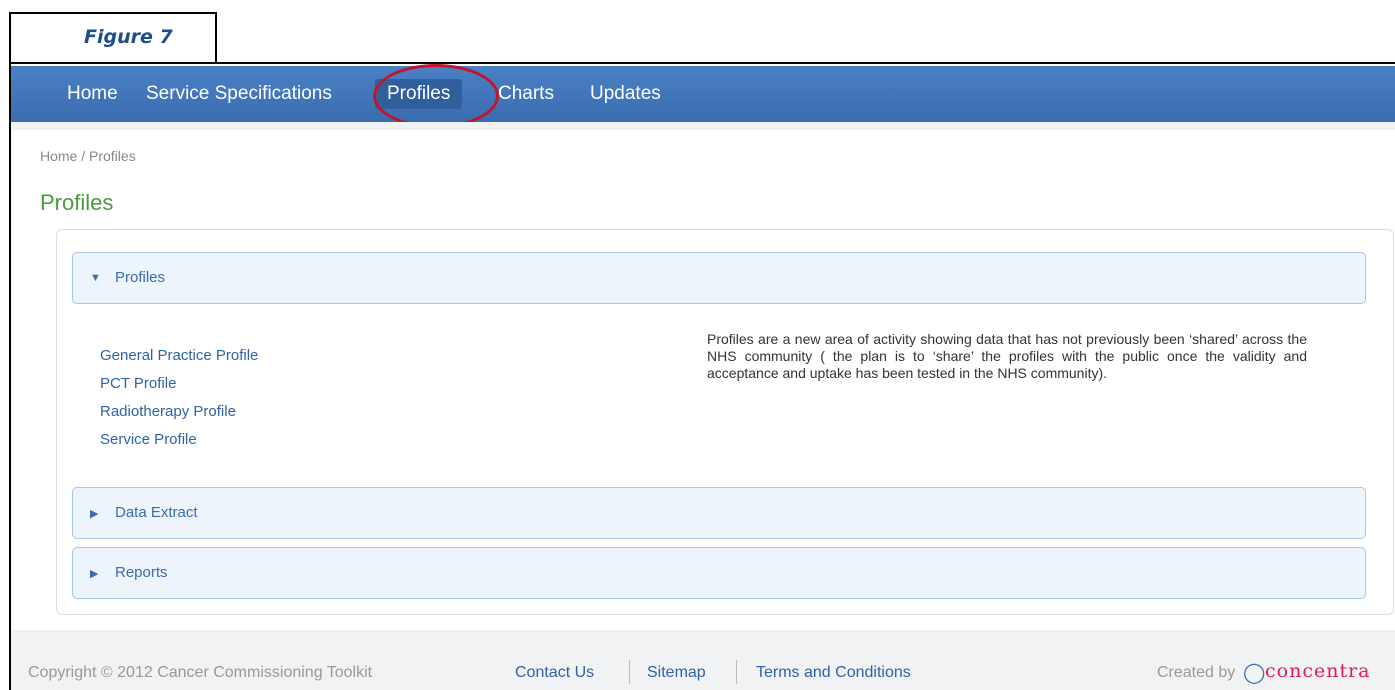  I want to click on link-service-profile: Service Profile, so click(179, 440).